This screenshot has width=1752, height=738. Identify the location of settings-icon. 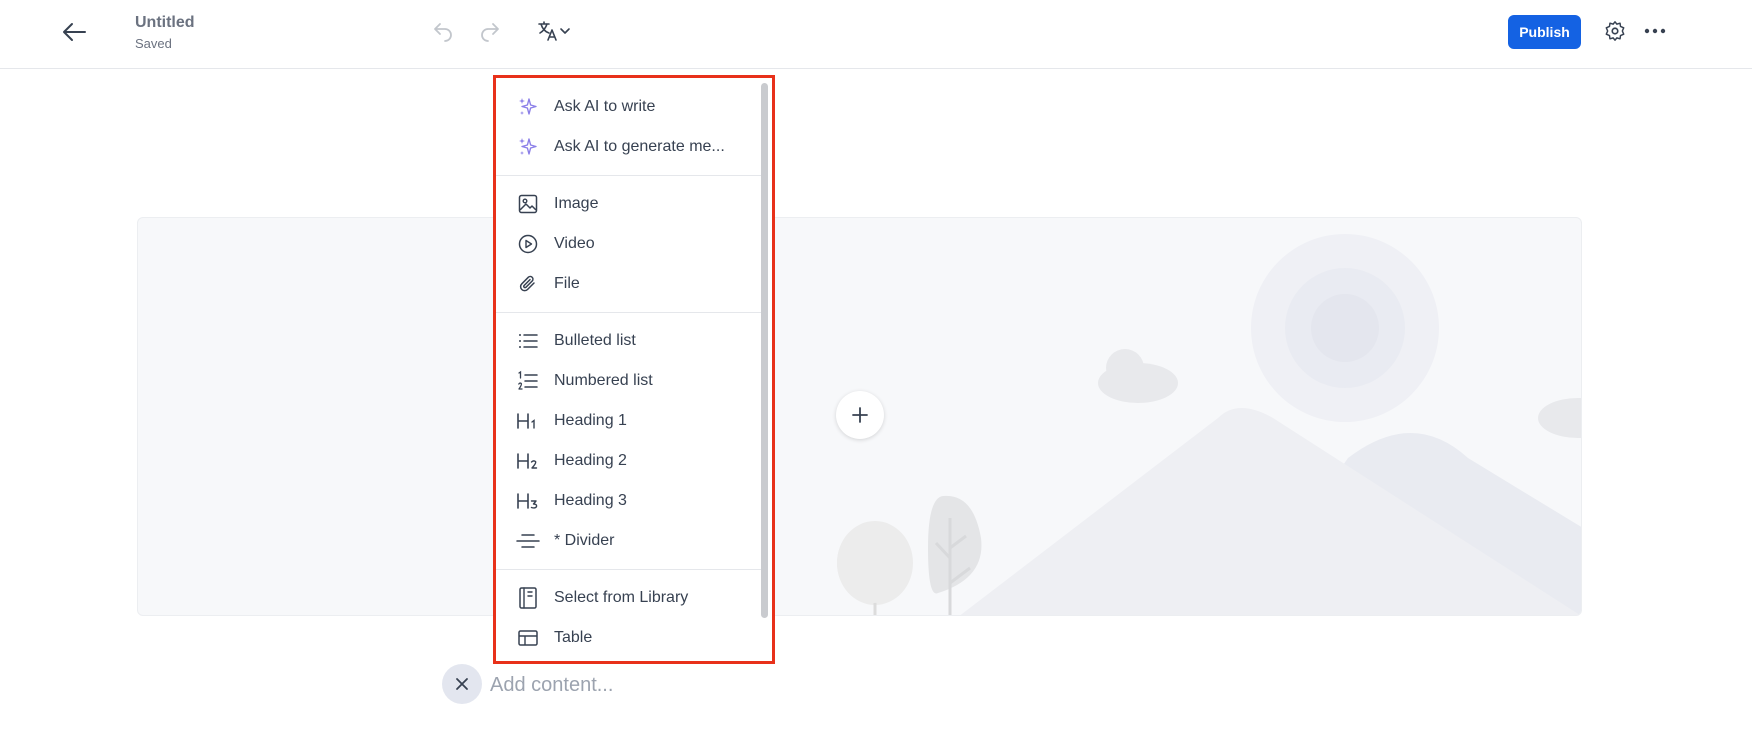
(1615, 31).